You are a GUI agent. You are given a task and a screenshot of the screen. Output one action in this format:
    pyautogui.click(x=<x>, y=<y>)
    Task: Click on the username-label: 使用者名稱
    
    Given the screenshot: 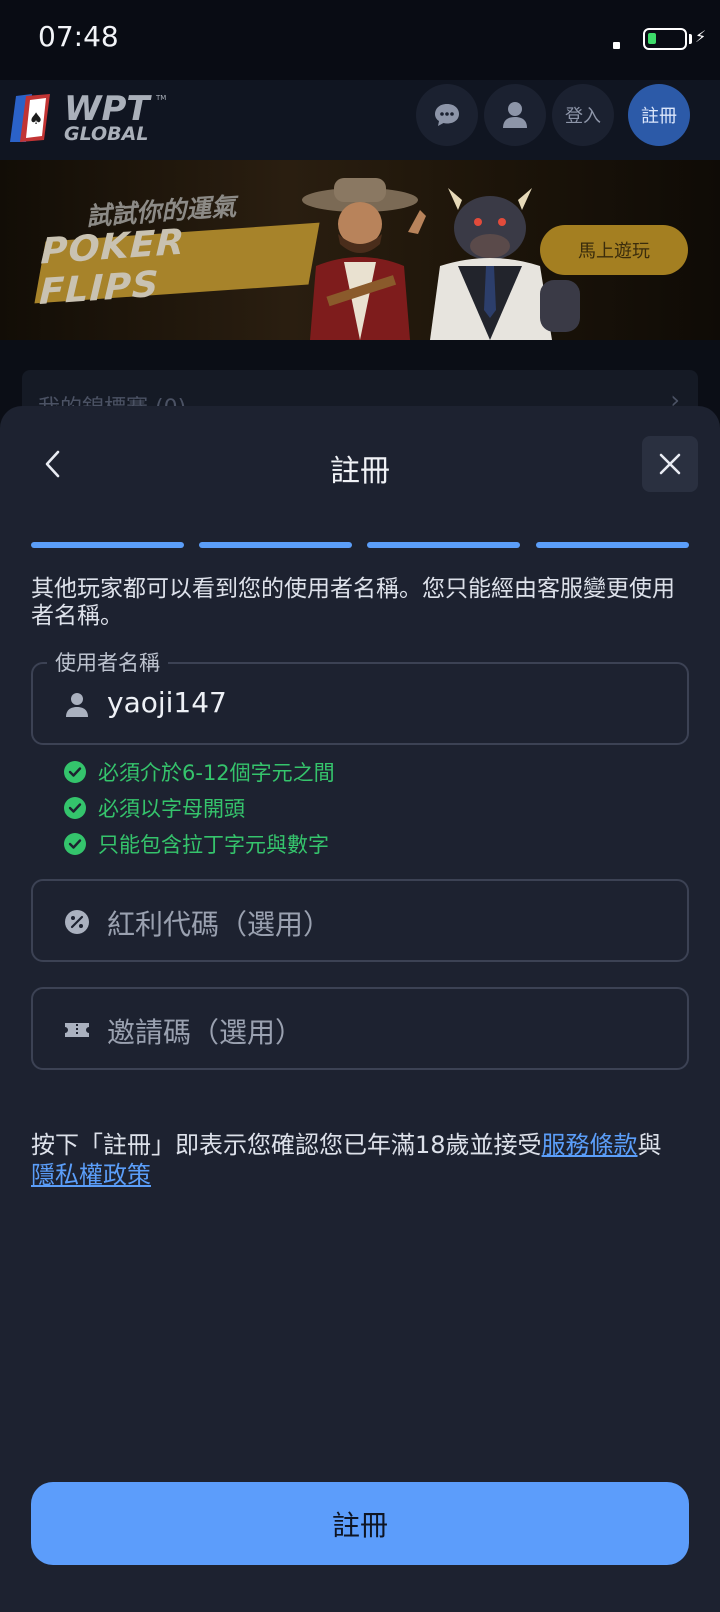 What is the action you would take?
    pyautogui.click(x=107, y=662)
    